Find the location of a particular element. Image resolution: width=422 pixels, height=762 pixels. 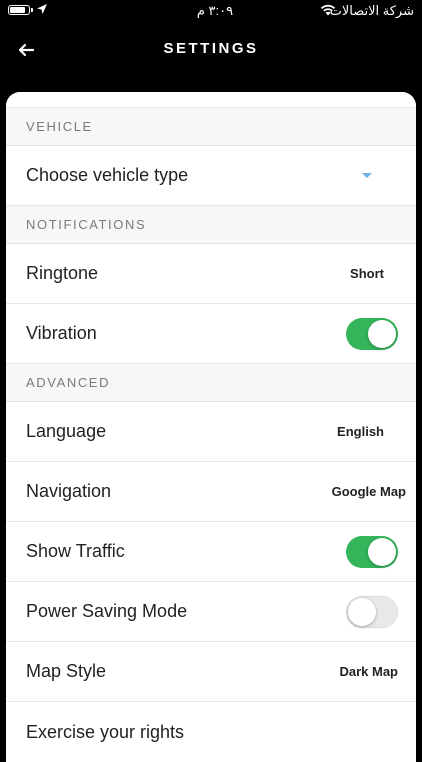

language-value: English is located at coordinates (360, 431).